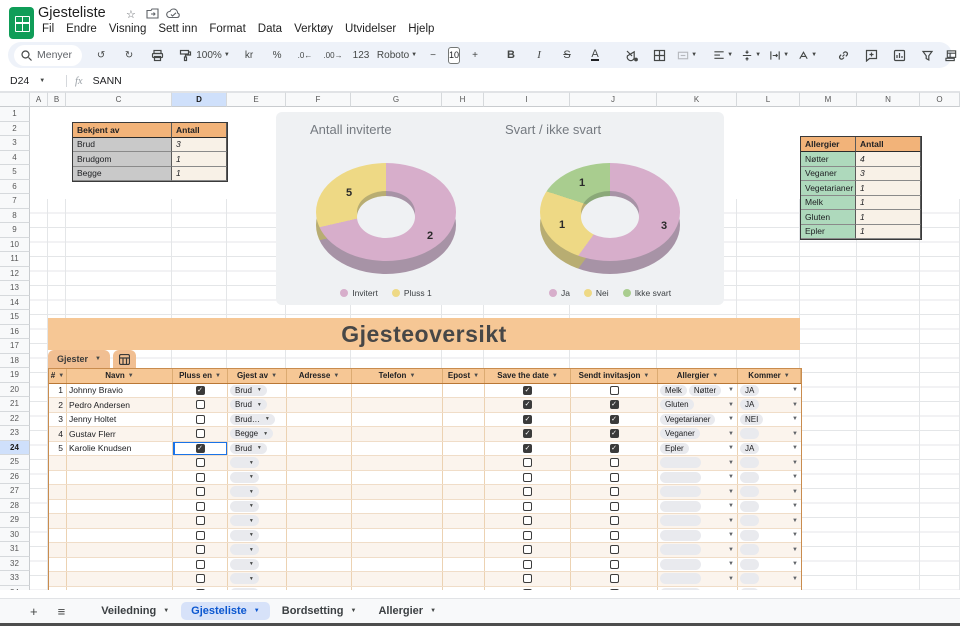 This screenshot has width=960, height=626. I want to click on italic-button: I, so click(539, 55).